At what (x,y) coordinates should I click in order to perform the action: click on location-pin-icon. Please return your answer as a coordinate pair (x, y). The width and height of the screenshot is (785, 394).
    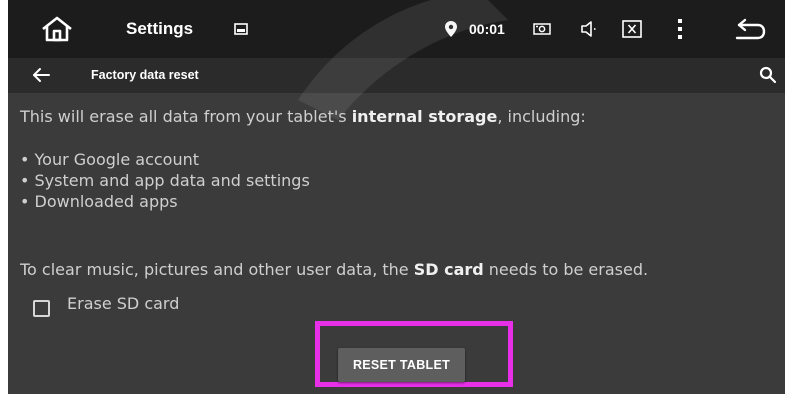
    Looking at the image, I should click on (451, 29).